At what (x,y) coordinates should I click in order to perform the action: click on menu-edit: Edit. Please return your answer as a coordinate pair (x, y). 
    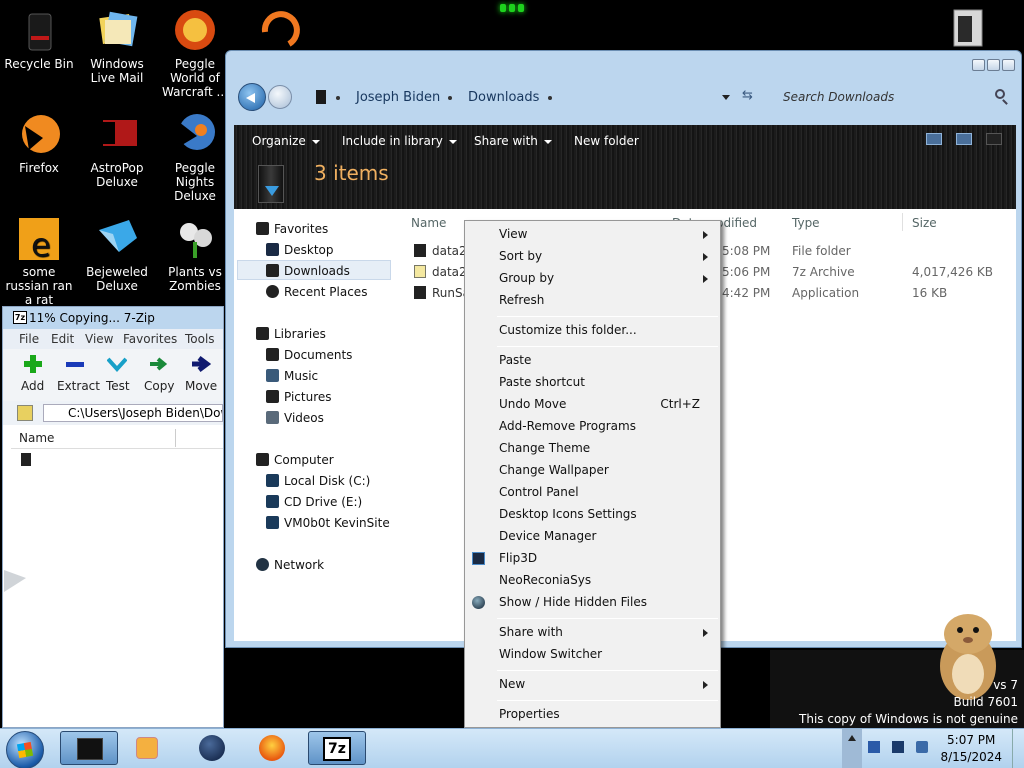
    Looking at the image, I should click on (62, 339).